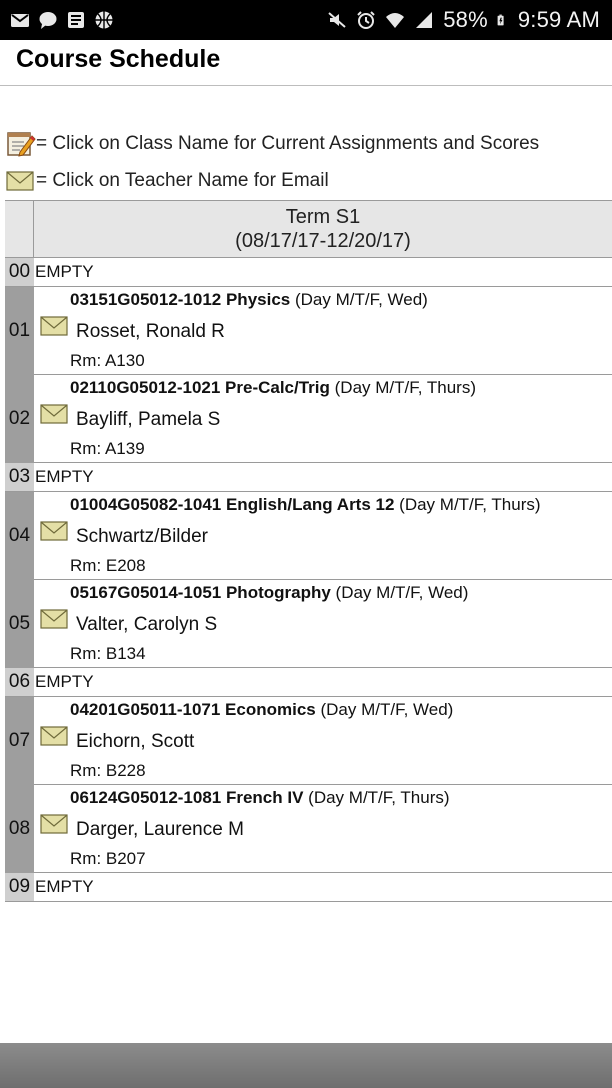  I want to click on term-header-cell: Term S1 (08/17/17-12/20/17), so click(323, 229).